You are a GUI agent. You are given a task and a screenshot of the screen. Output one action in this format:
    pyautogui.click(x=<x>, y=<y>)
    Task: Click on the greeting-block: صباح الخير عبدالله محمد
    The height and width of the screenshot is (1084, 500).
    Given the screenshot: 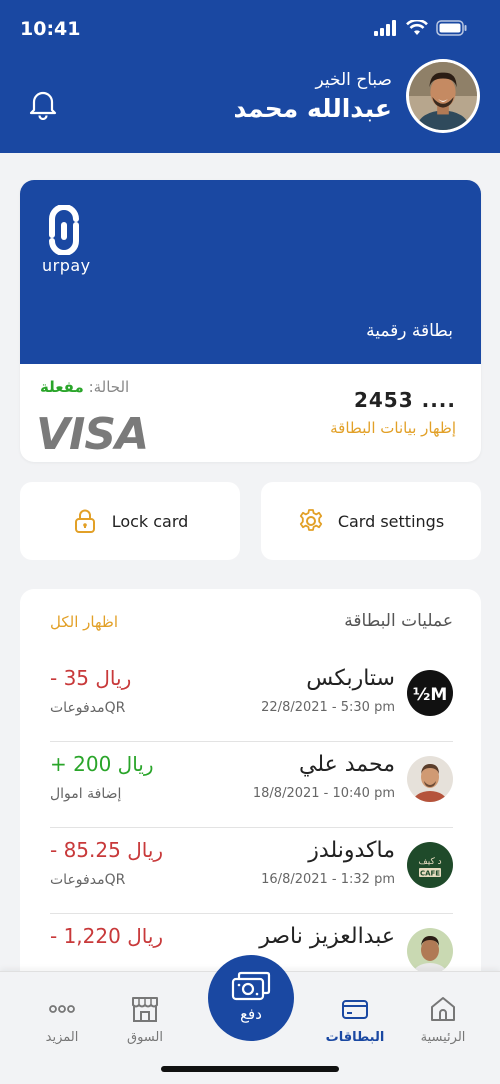 What is the action you would take?
    pyautogui.click(x=313, y=96)
    